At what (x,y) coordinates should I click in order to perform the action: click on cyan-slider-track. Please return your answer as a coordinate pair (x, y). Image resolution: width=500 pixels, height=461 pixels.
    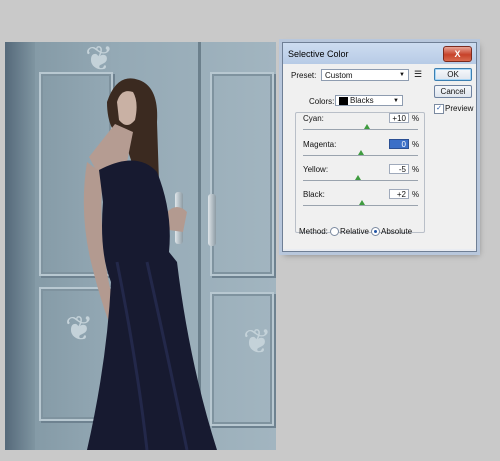
    Looking at the image, I should click on (360, 129).